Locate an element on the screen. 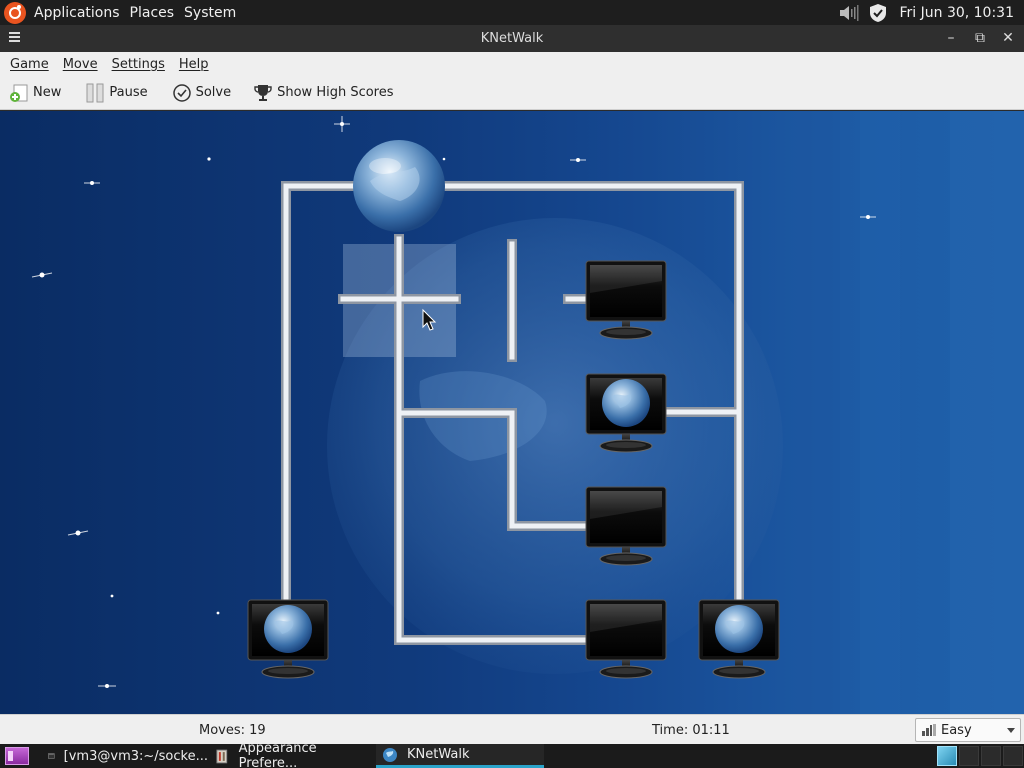  difficulty-value: Easy is located at coordinates (956, 730).